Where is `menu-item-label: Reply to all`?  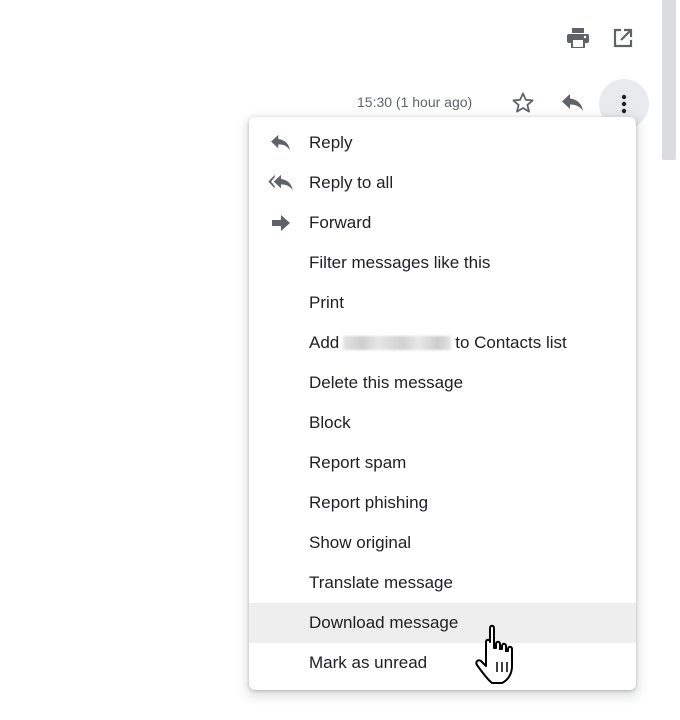
menu-item-label: Reply to all is located at coordinates (351, 182).